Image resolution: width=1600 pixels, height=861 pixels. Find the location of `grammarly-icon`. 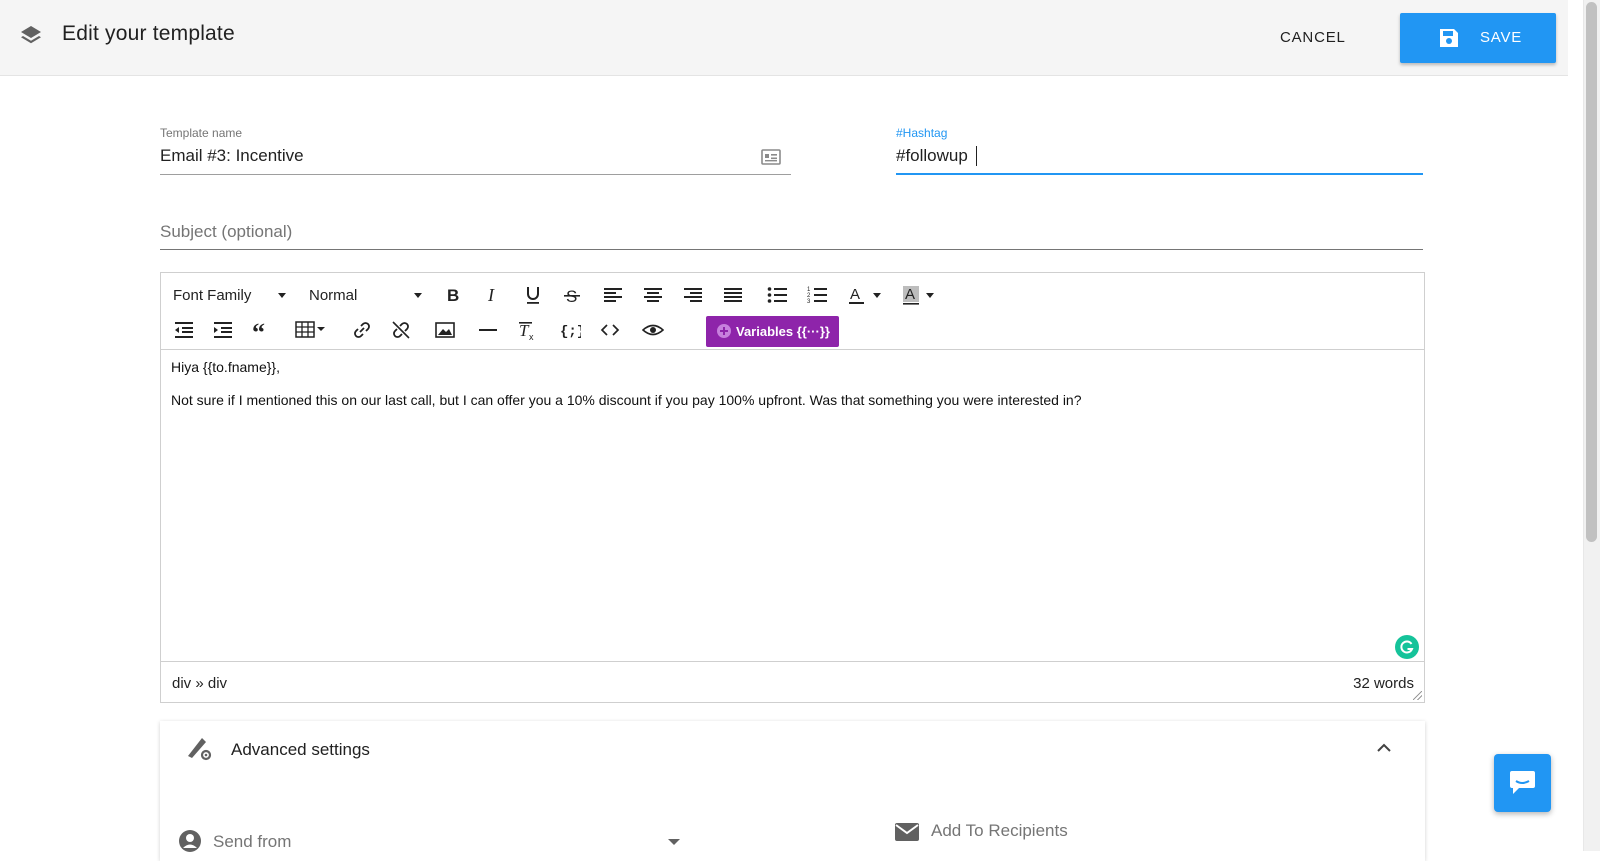

grammarly-icon is located at coordinates (1407, 647).